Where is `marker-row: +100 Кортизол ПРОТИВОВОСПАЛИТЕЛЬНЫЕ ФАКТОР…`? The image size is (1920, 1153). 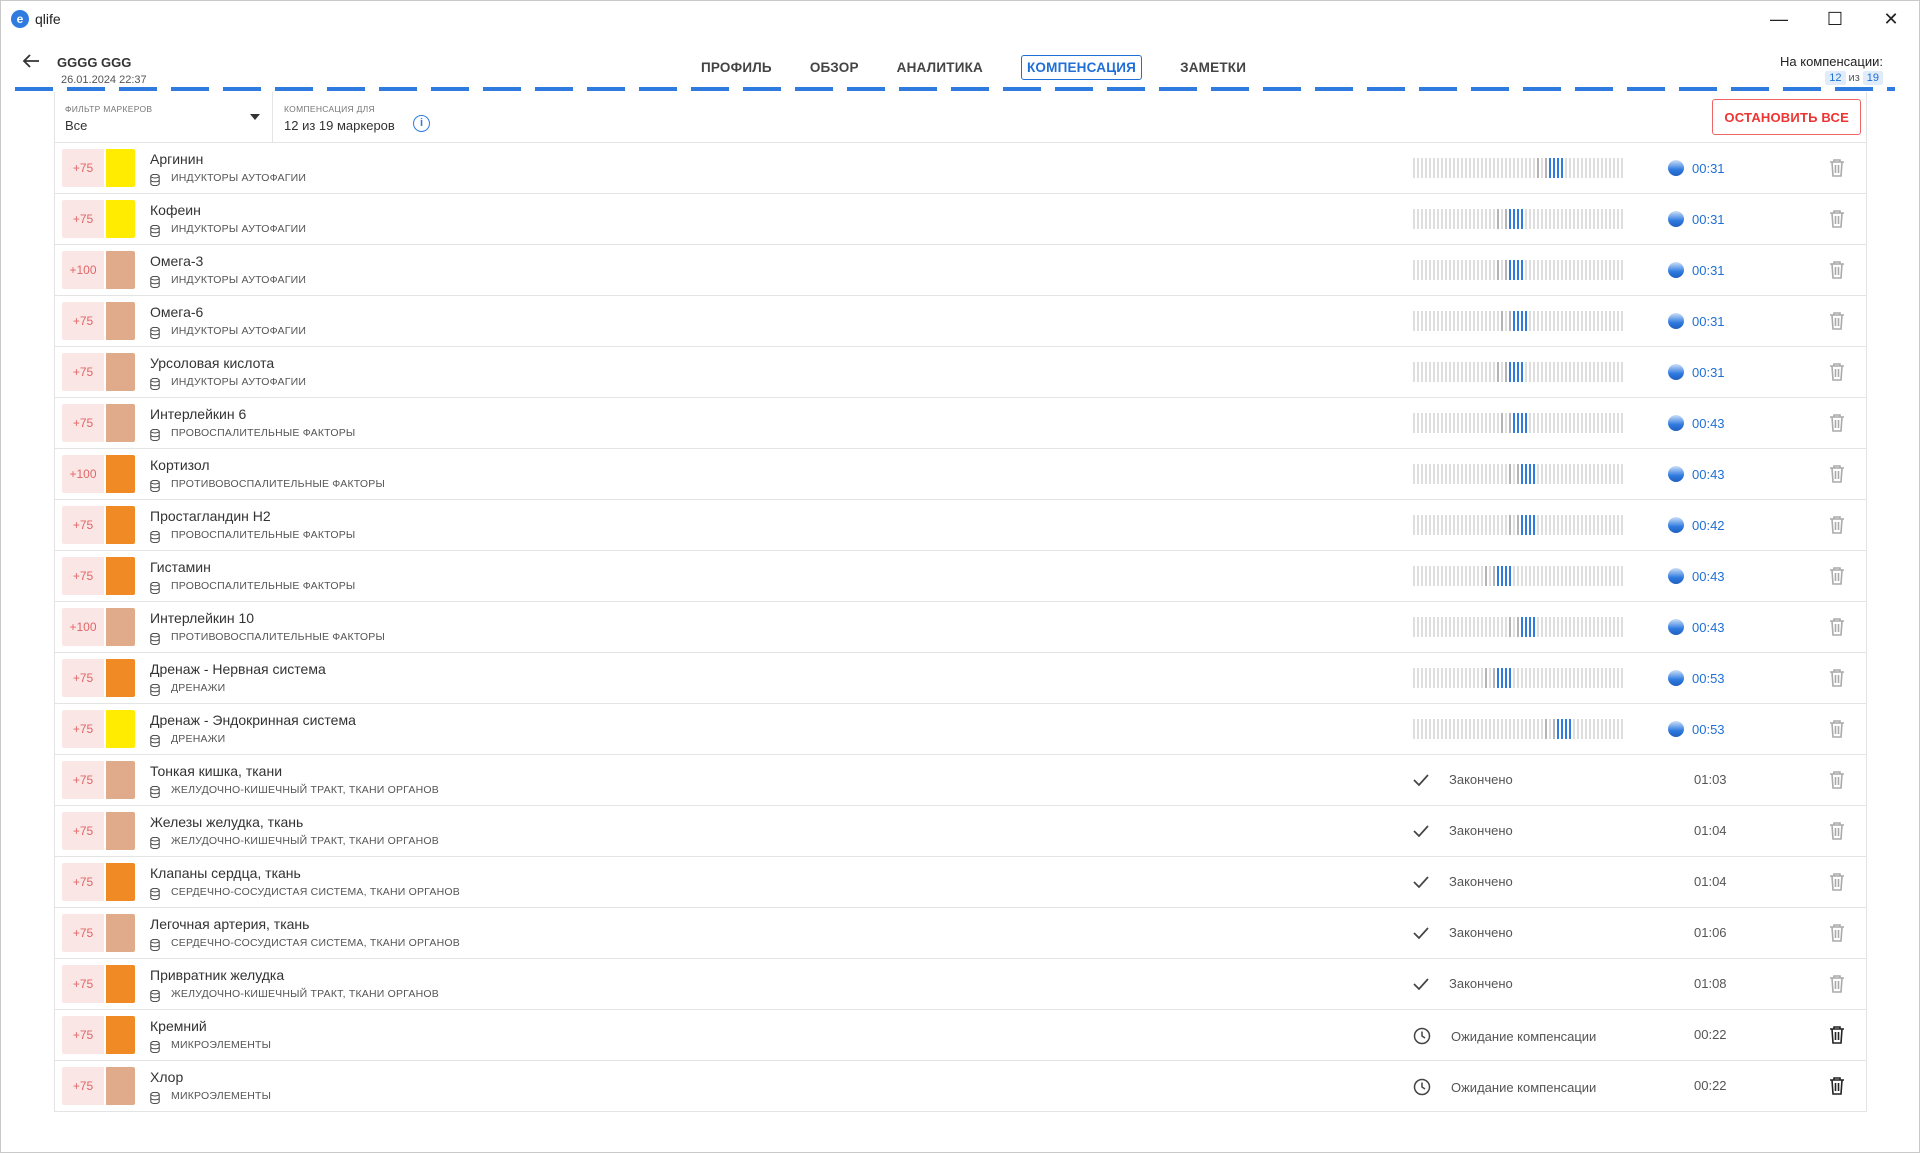
marker-row: +100 Кортизол ПРОТИВОВОСПАЛИТЕЛЬНЫЕ ФАКТОР… is located at coordinates (960, 474).